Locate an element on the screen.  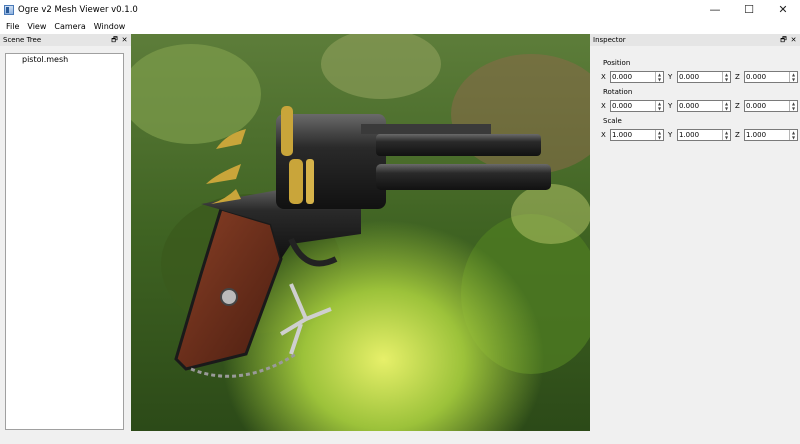
rotation-y-spinbox: ▲▼ is located at coordinates (704, 106).